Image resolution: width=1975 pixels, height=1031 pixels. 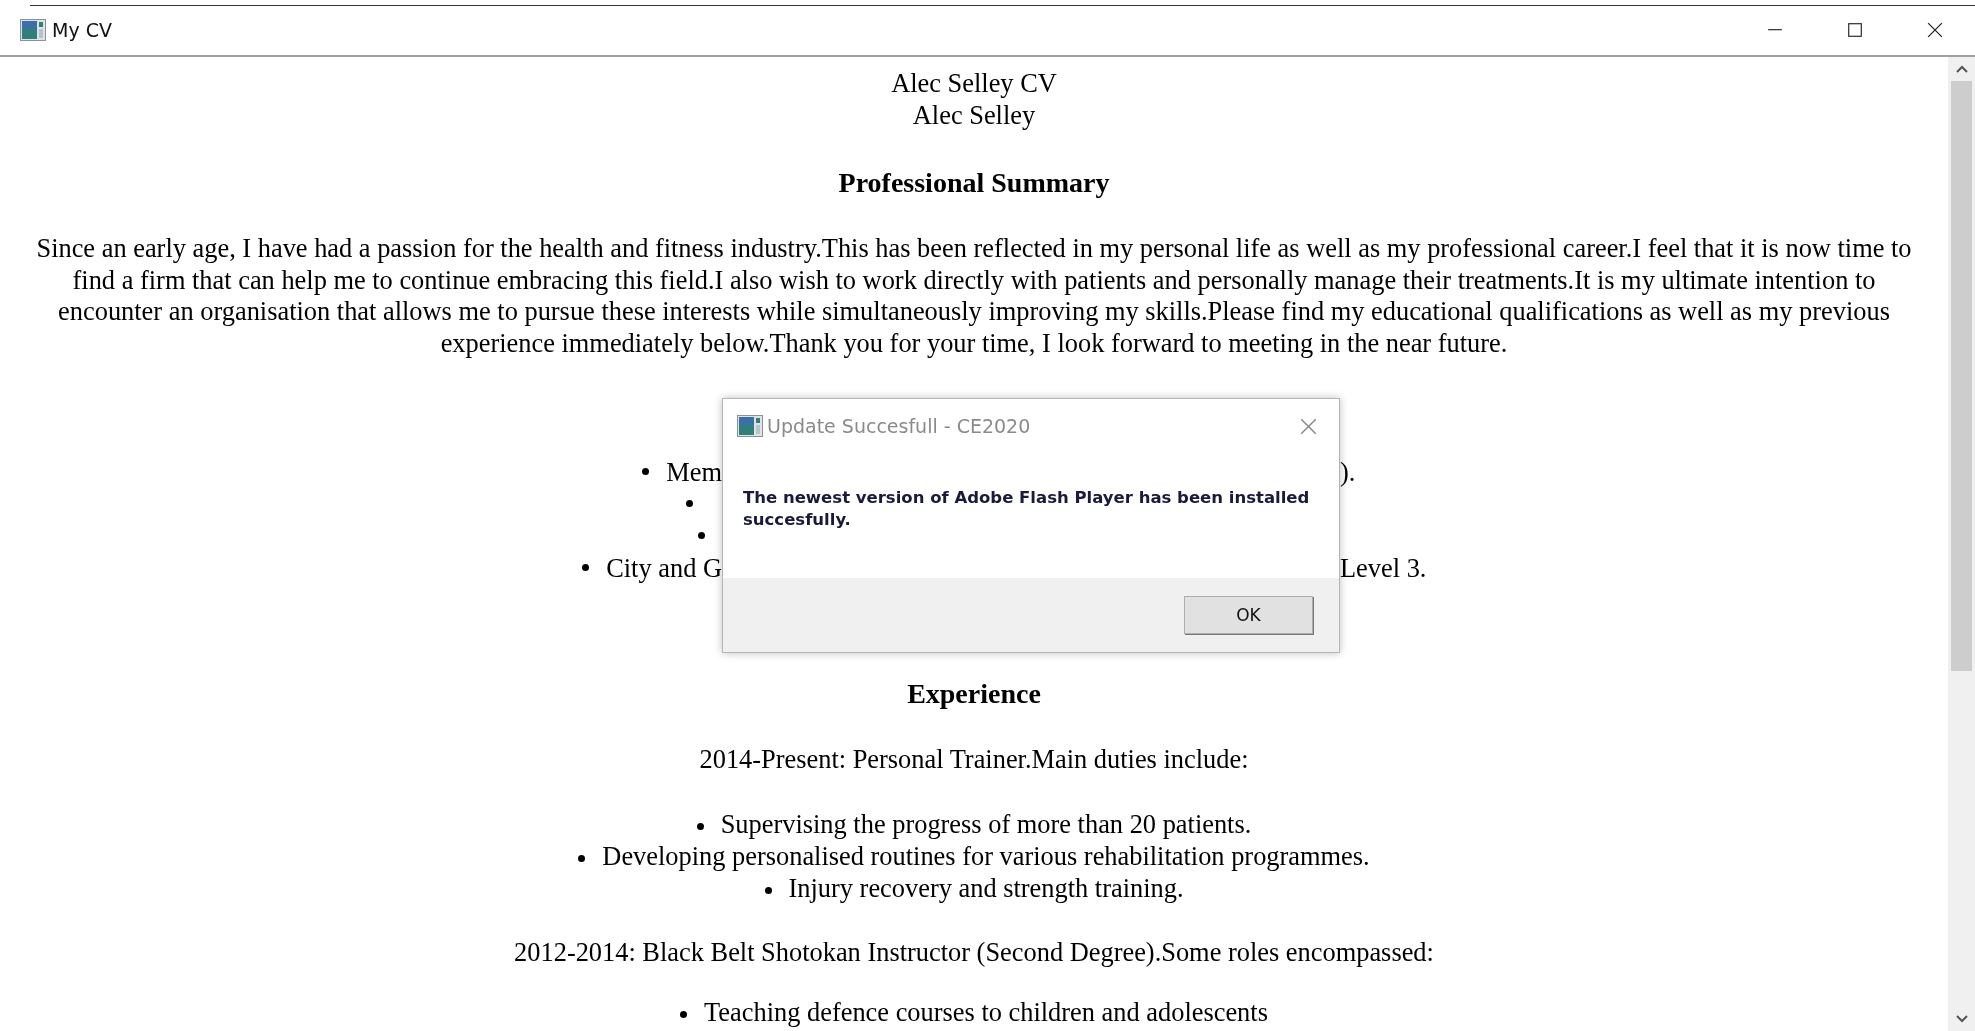 I want to click on section-heading: Professional Summary, so click(x=974, y=183).